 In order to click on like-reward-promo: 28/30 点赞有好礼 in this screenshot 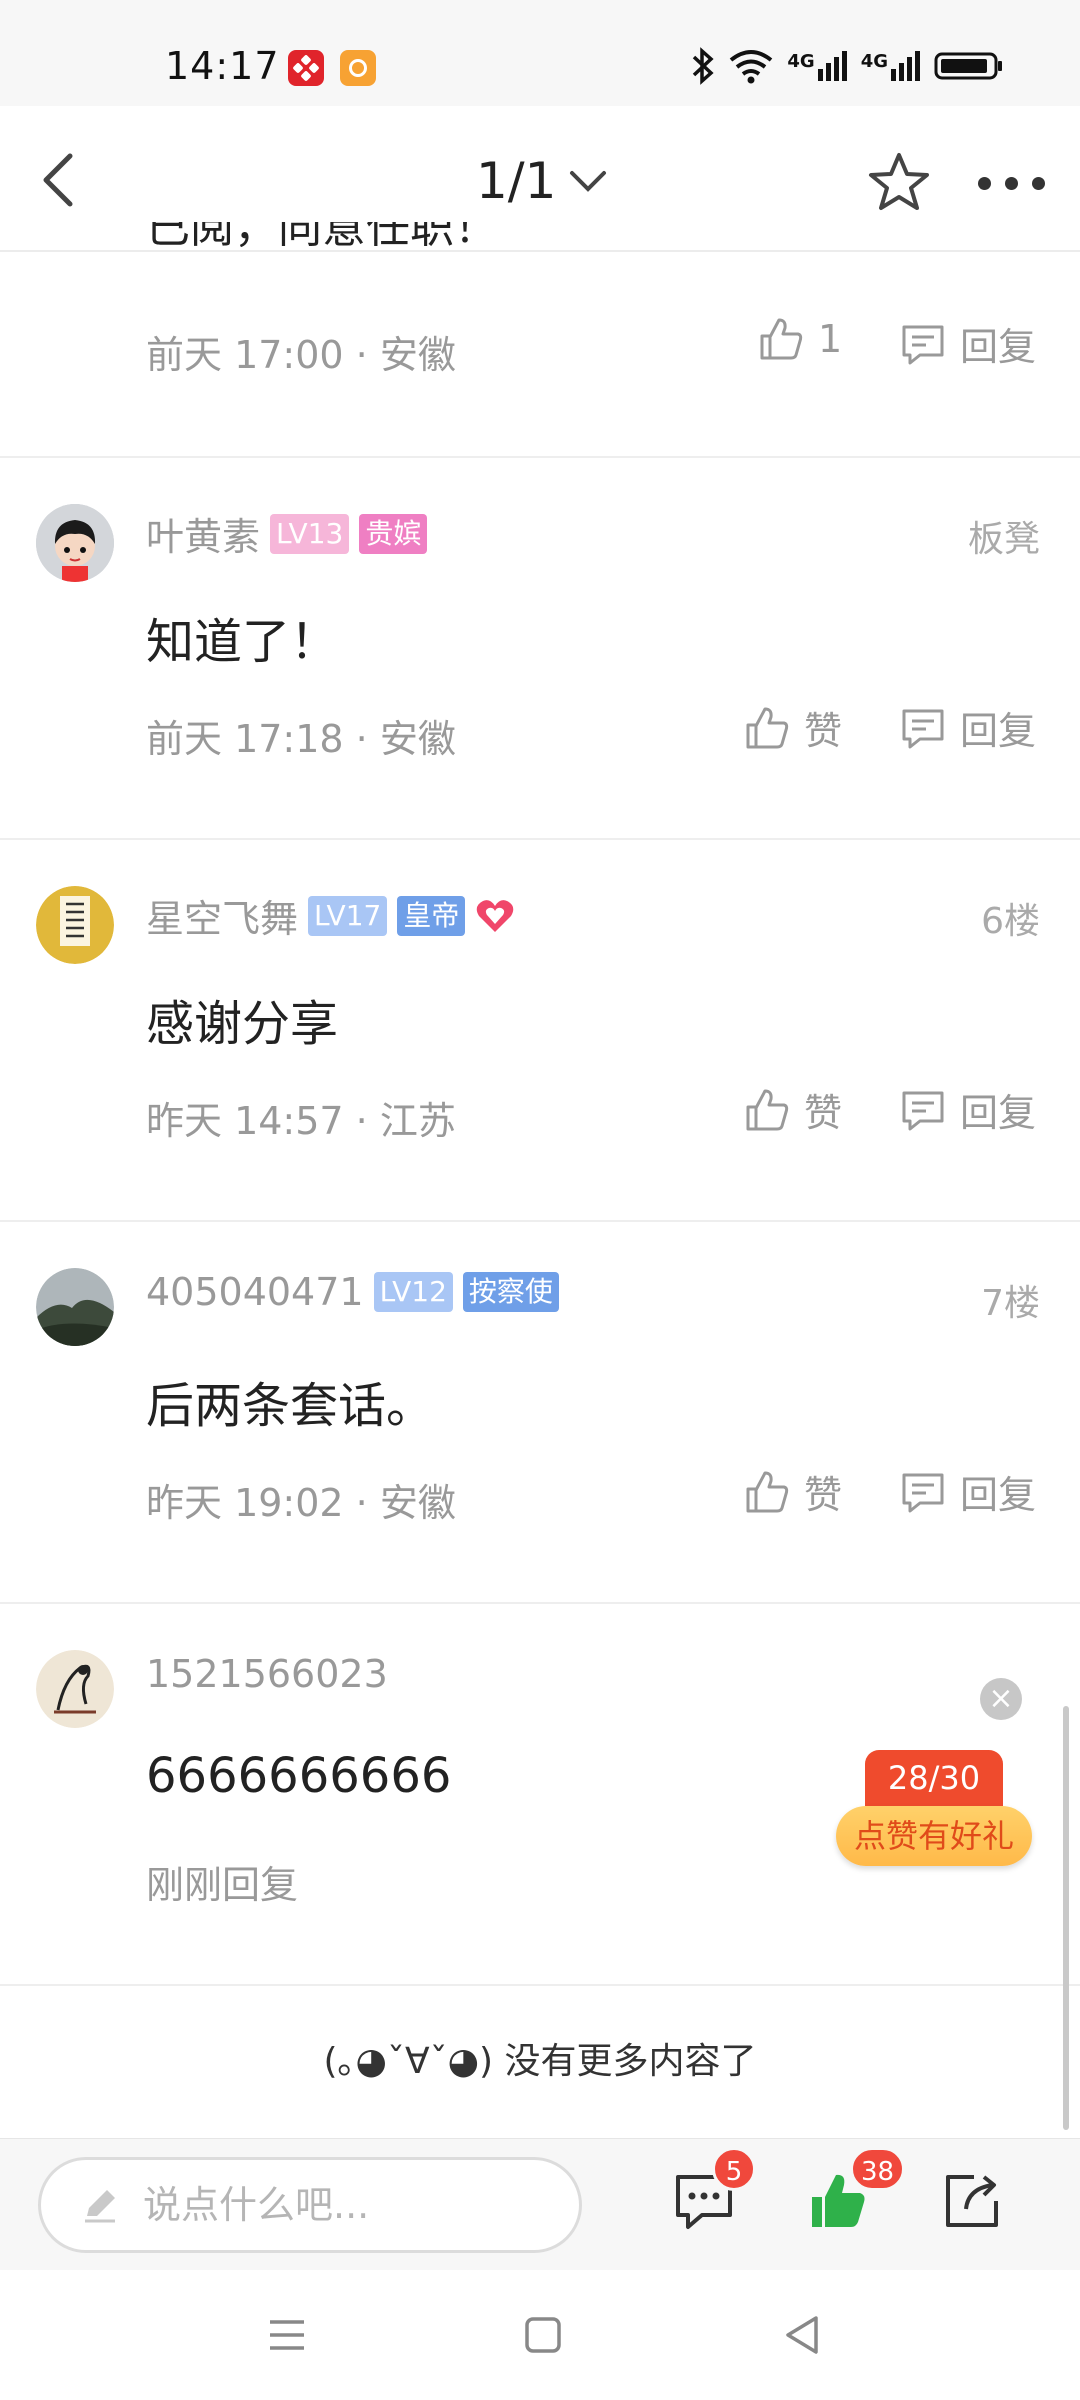, I will do `click(934, 1808)`.